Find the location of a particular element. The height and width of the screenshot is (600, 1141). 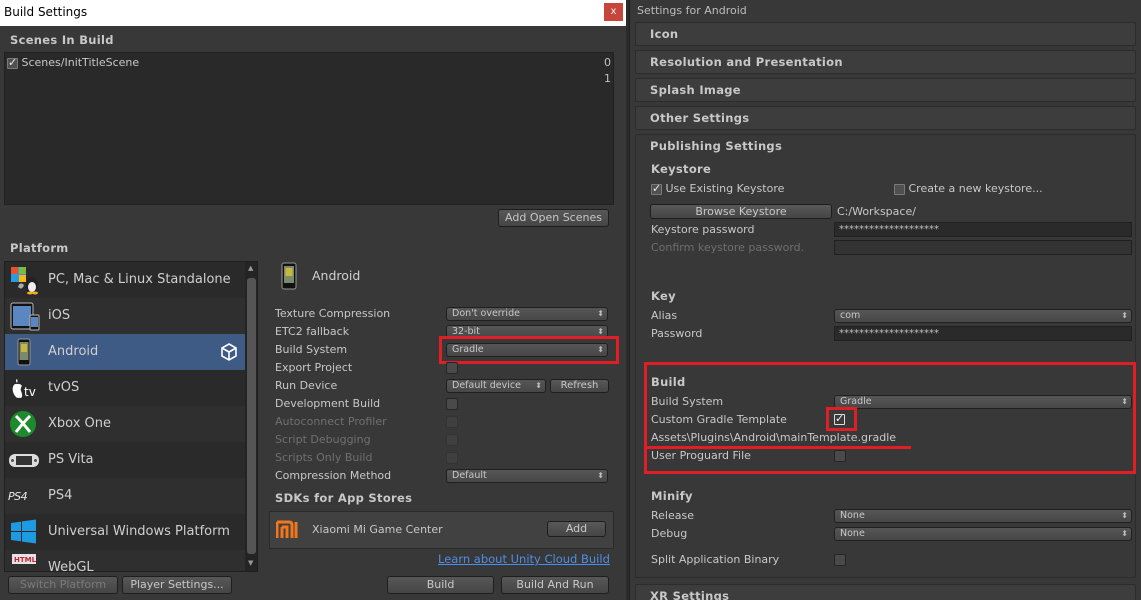

texture-compression-dropdown: Don't override is located at coordinates (527, 314).